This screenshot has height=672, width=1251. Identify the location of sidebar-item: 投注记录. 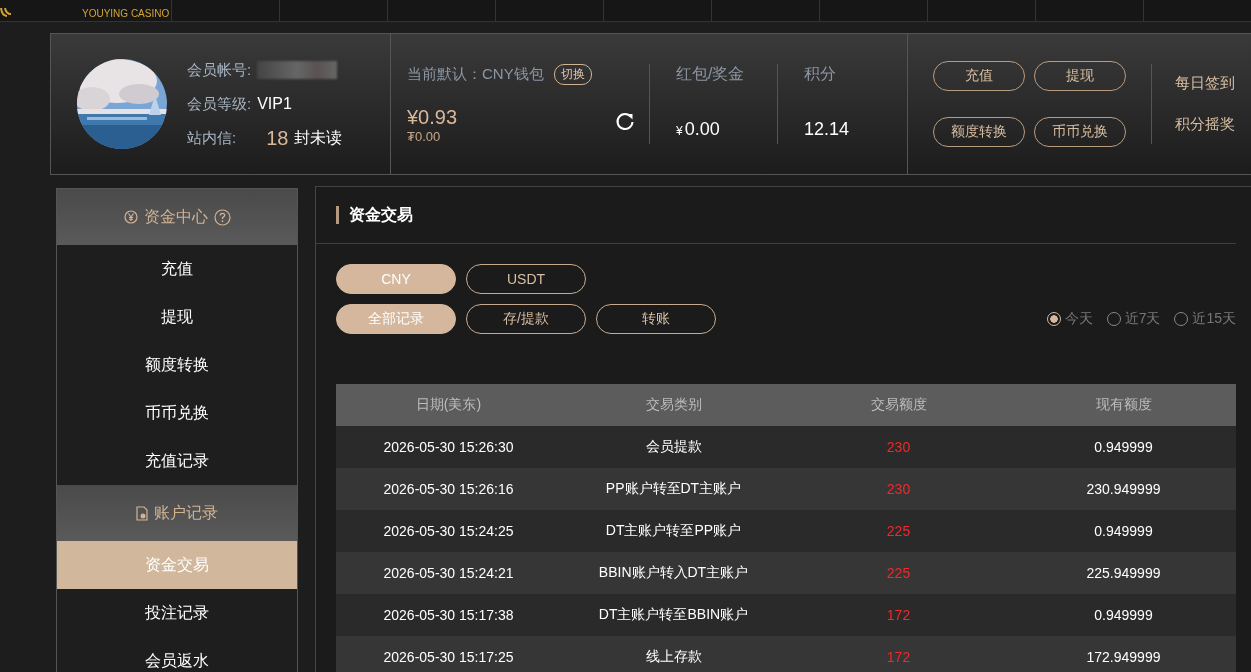
(177, 613).